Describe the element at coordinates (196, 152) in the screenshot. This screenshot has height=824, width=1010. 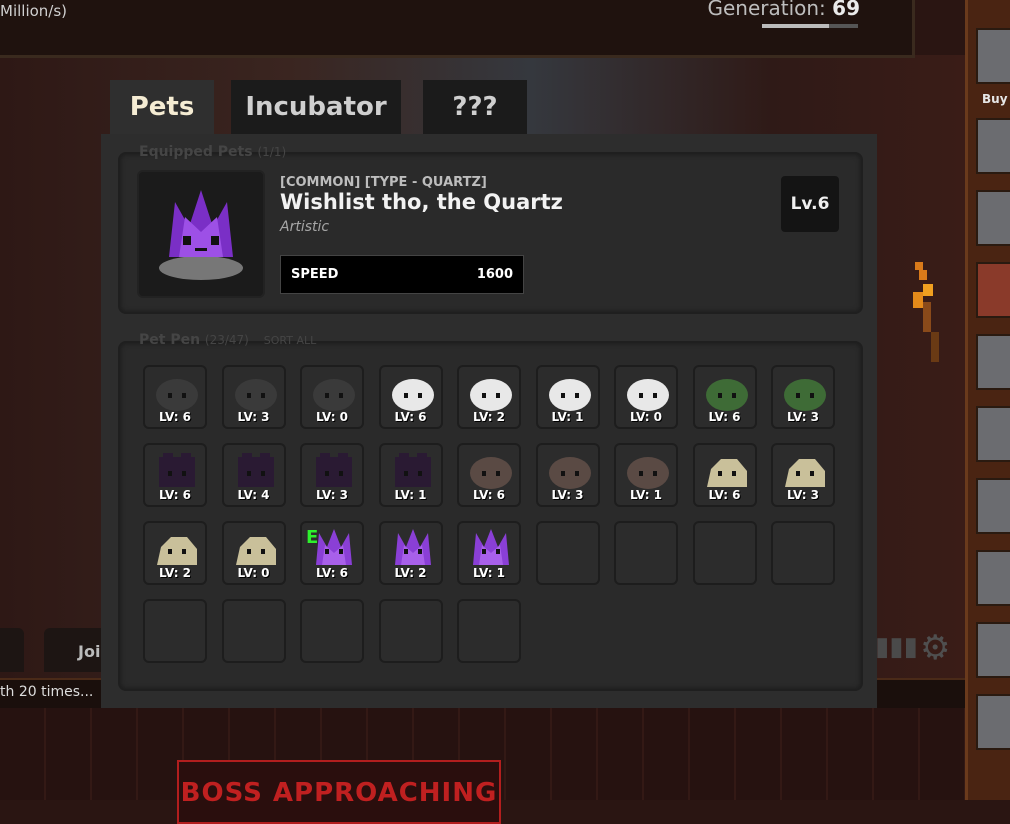
I see `equipped-title-text: Equipped Pets` at that location.